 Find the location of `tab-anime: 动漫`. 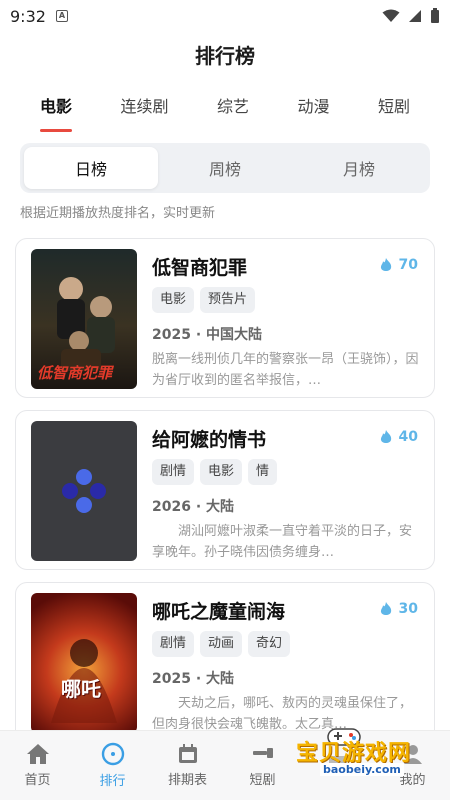

tab-anime: 动漫 is located at coordinates (313, 113).